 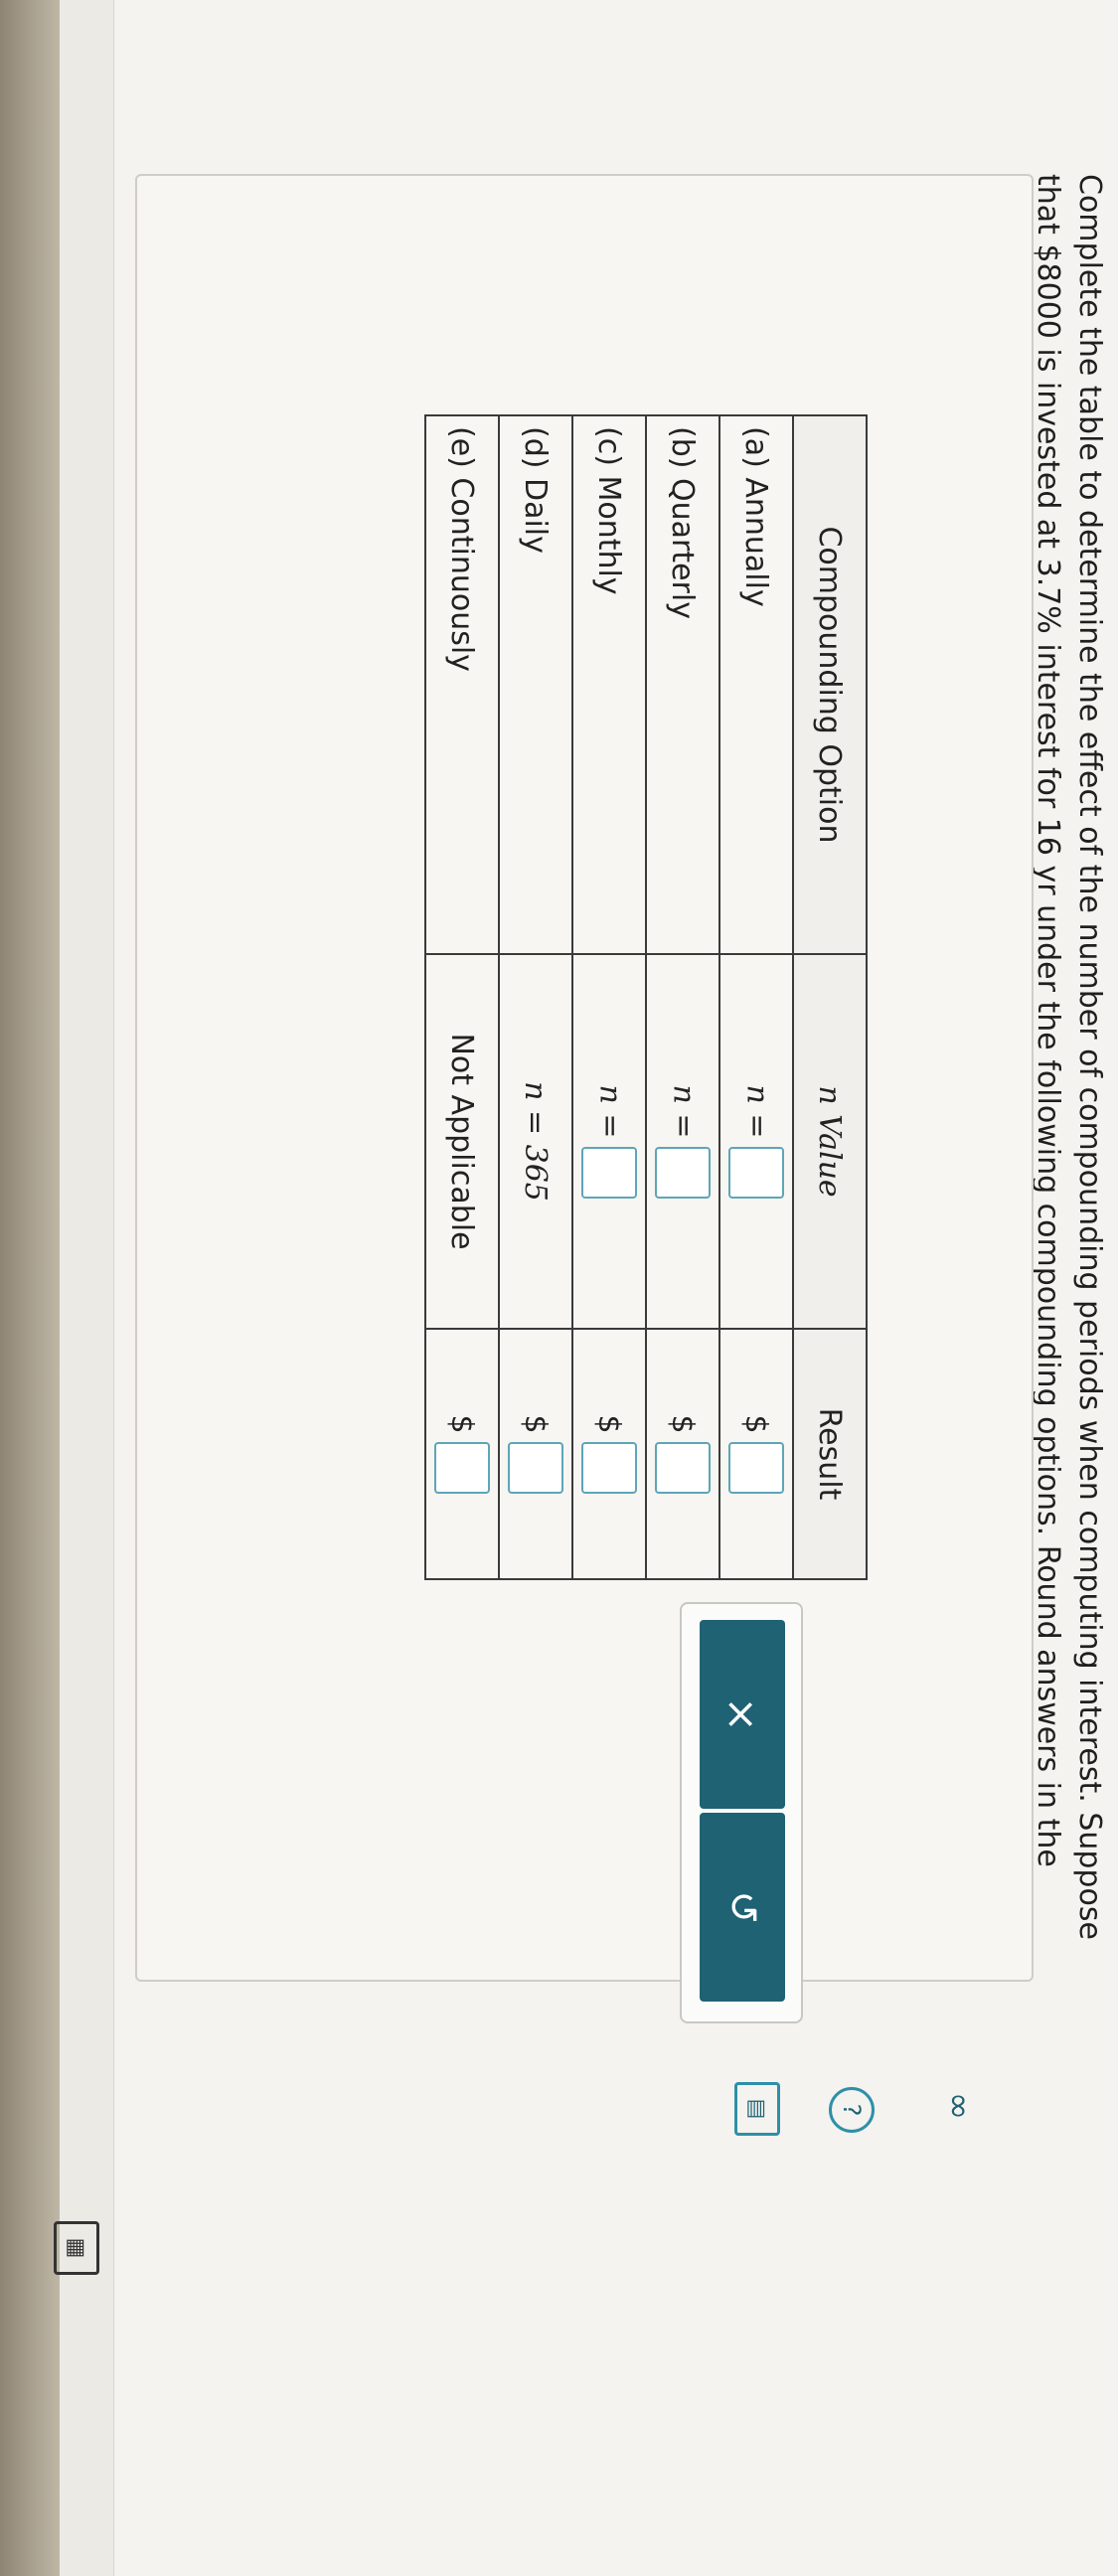 What do you see at coordinates (609, 1172) in the screenshot?
I see `n-input-monthly` at bounding box center [609, 1172].